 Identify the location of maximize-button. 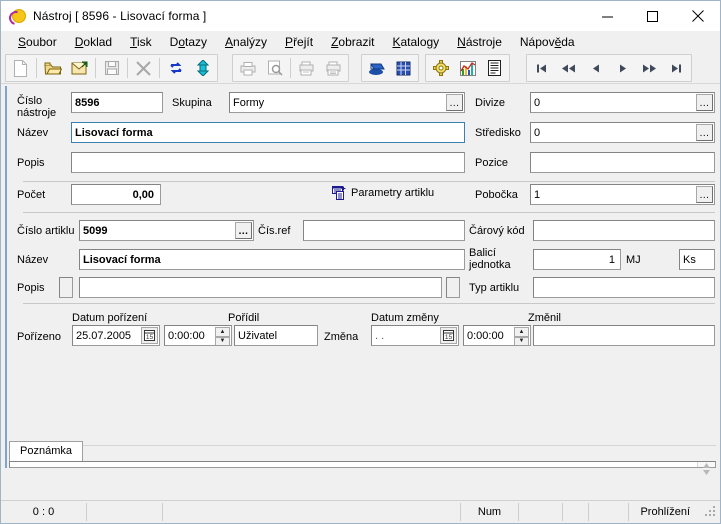
(652, 16).